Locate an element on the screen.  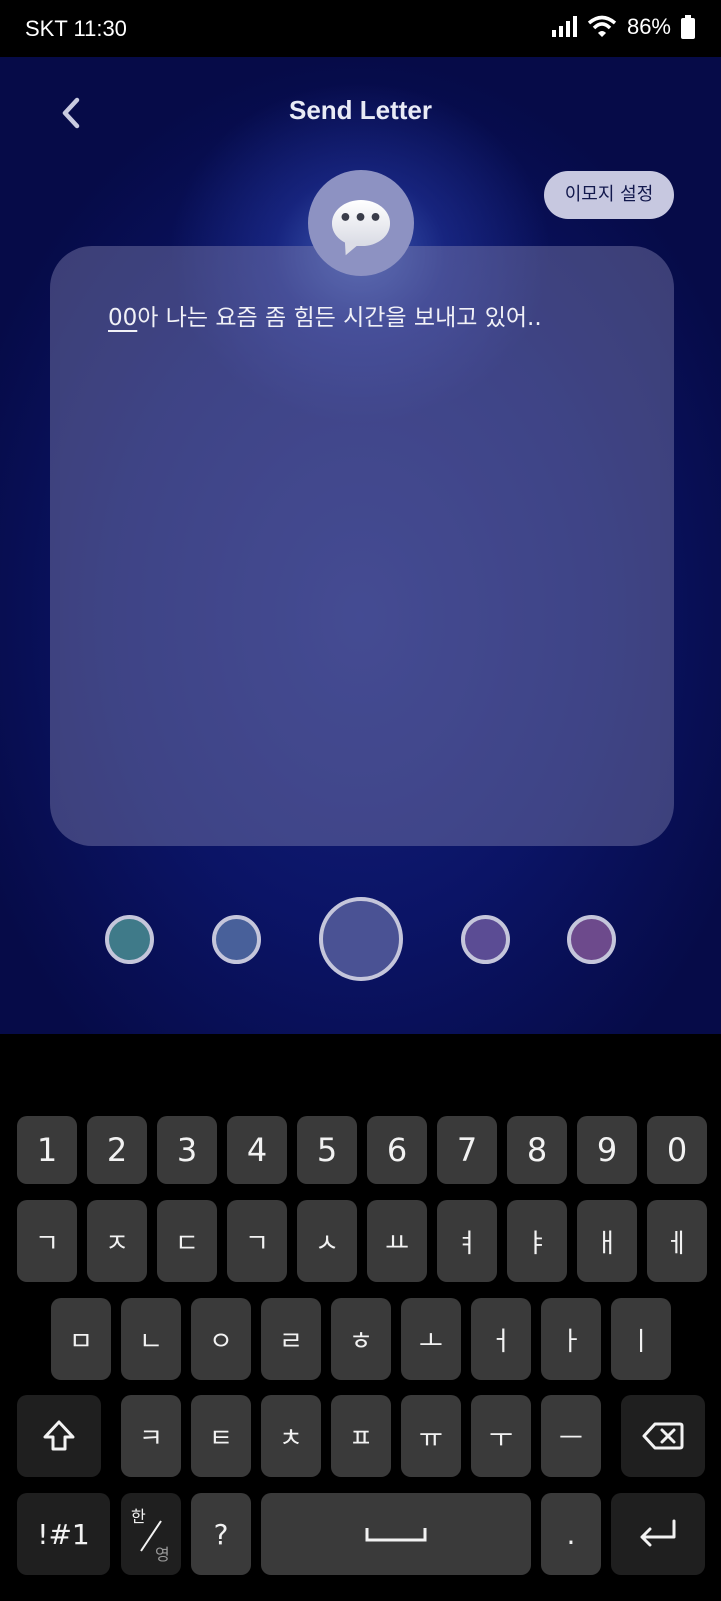
enter-icon is located at coordinates (658, 1533).